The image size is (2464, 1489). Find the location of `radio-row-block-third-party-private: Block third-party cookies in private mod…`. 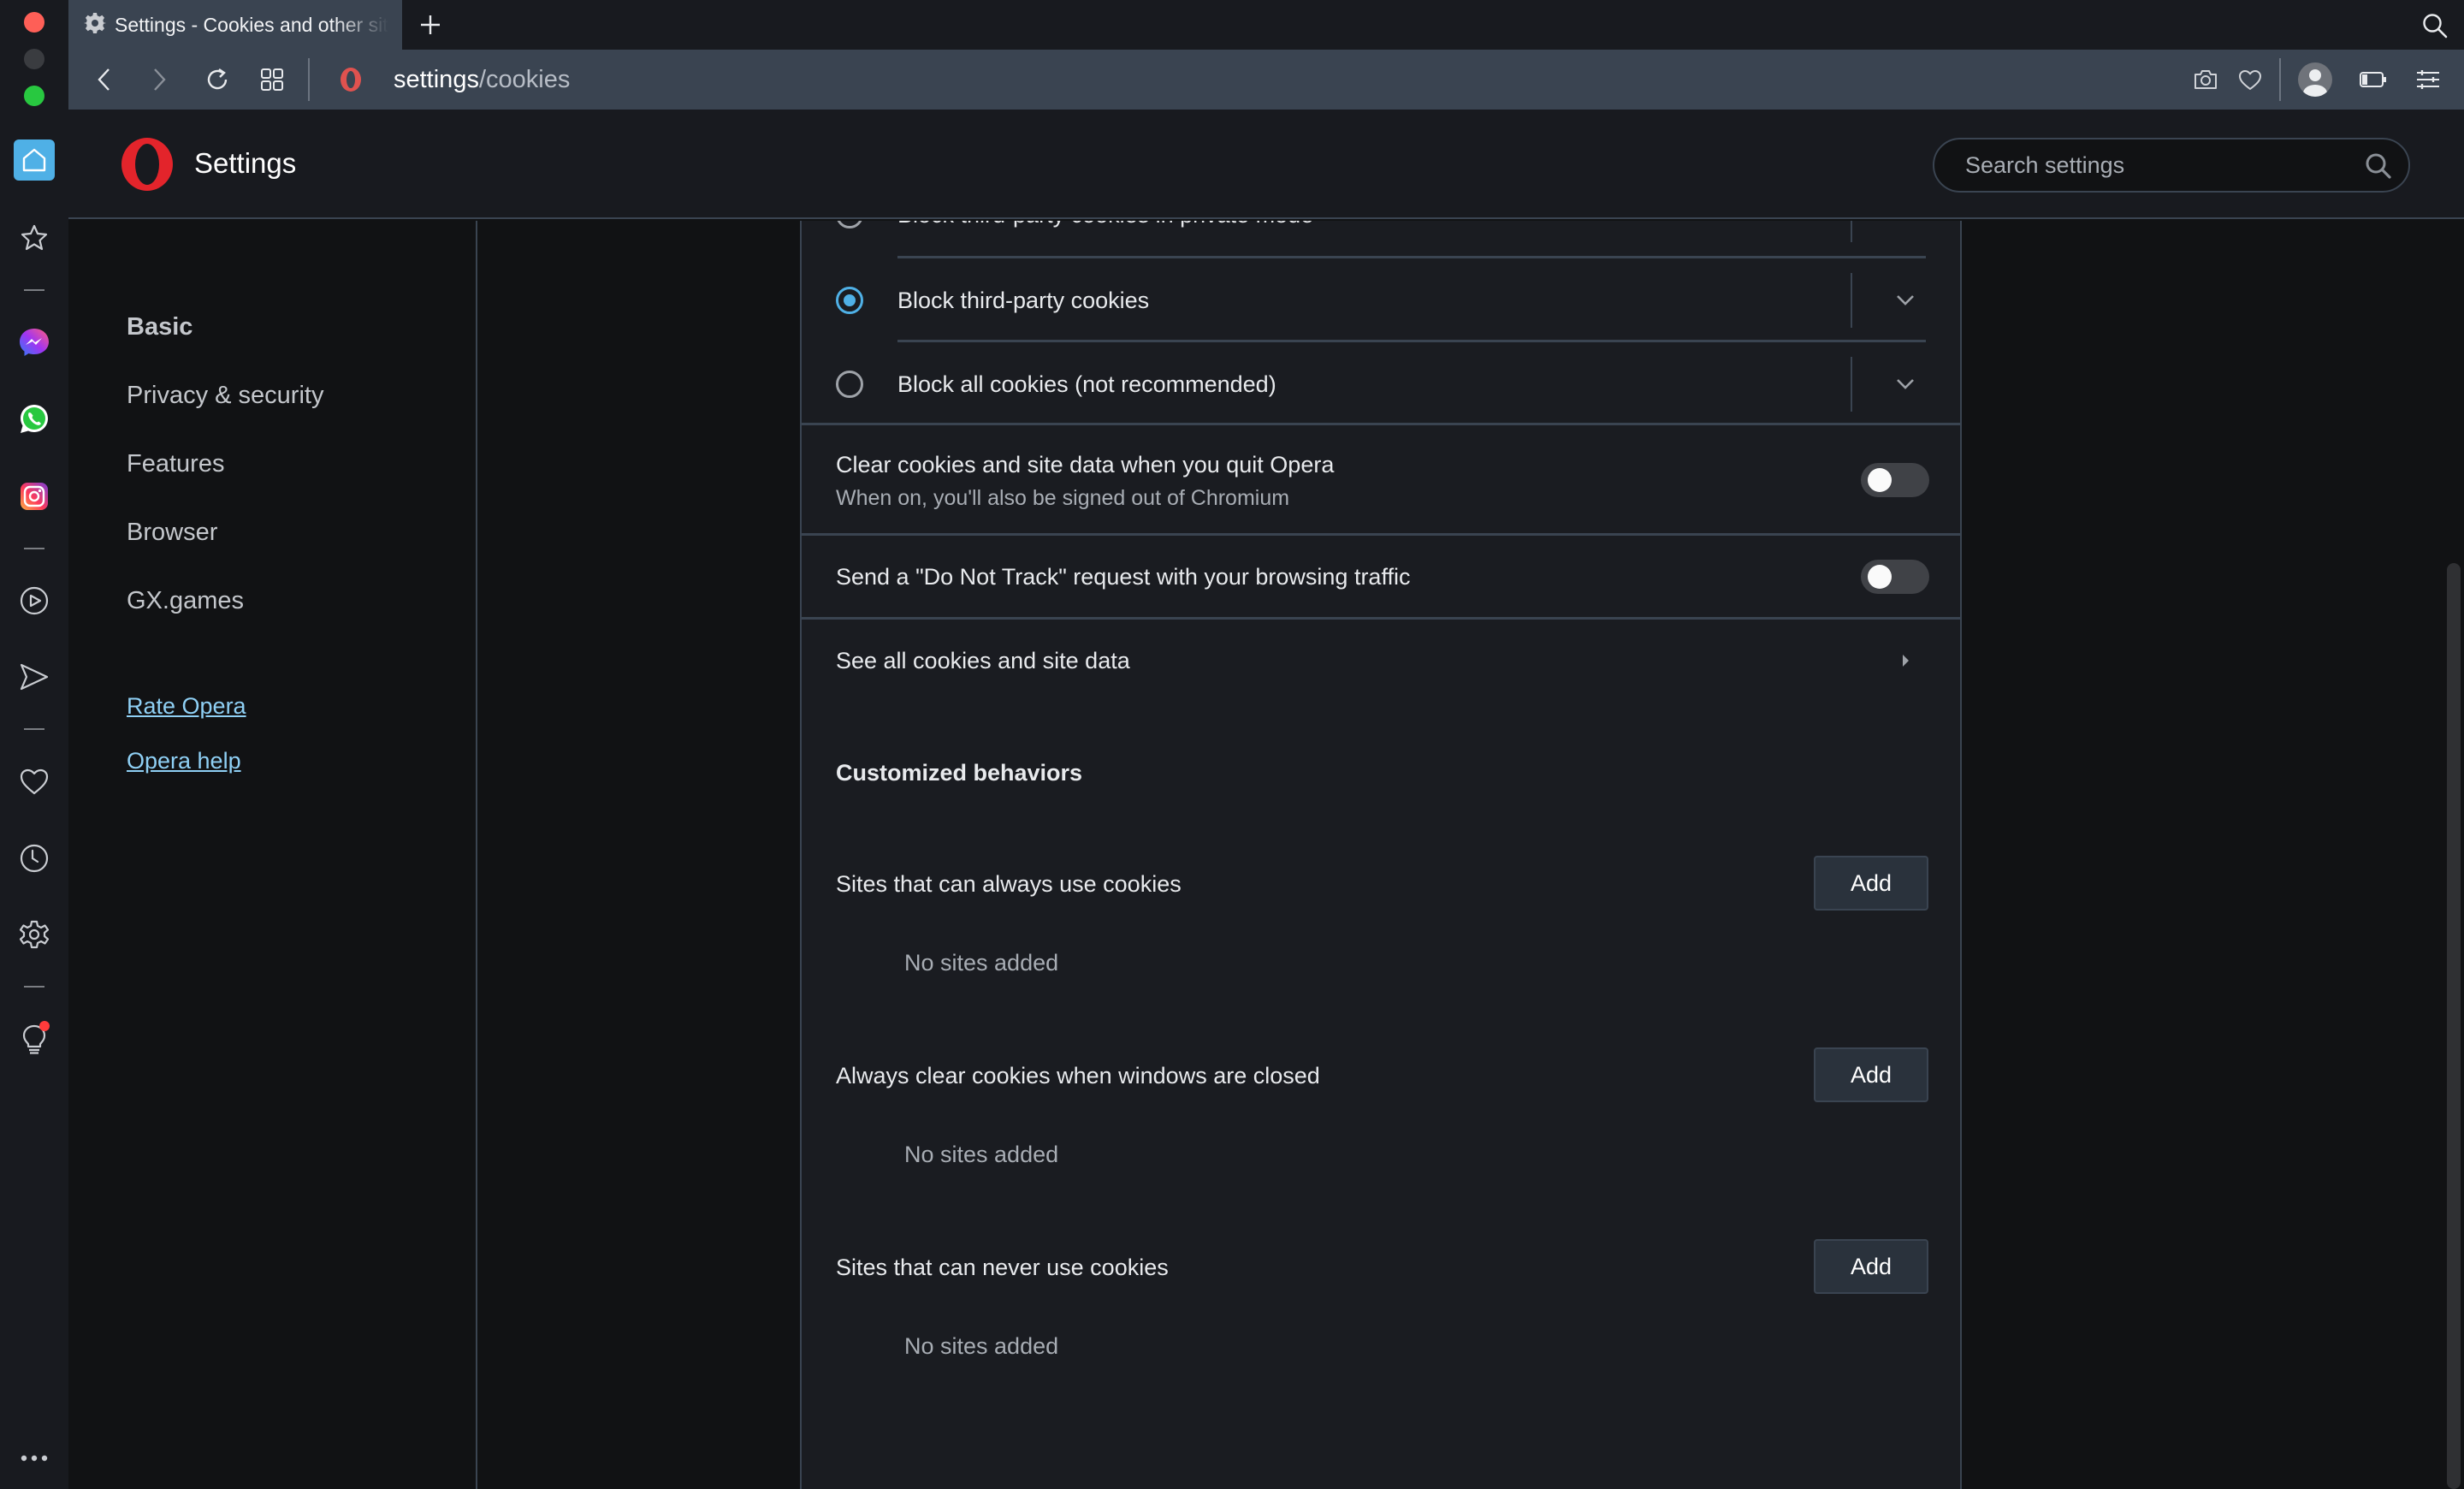

radio-row-block-third-party-private: Block third-party cookies in private mod… is located at coordinates (1381, 239).